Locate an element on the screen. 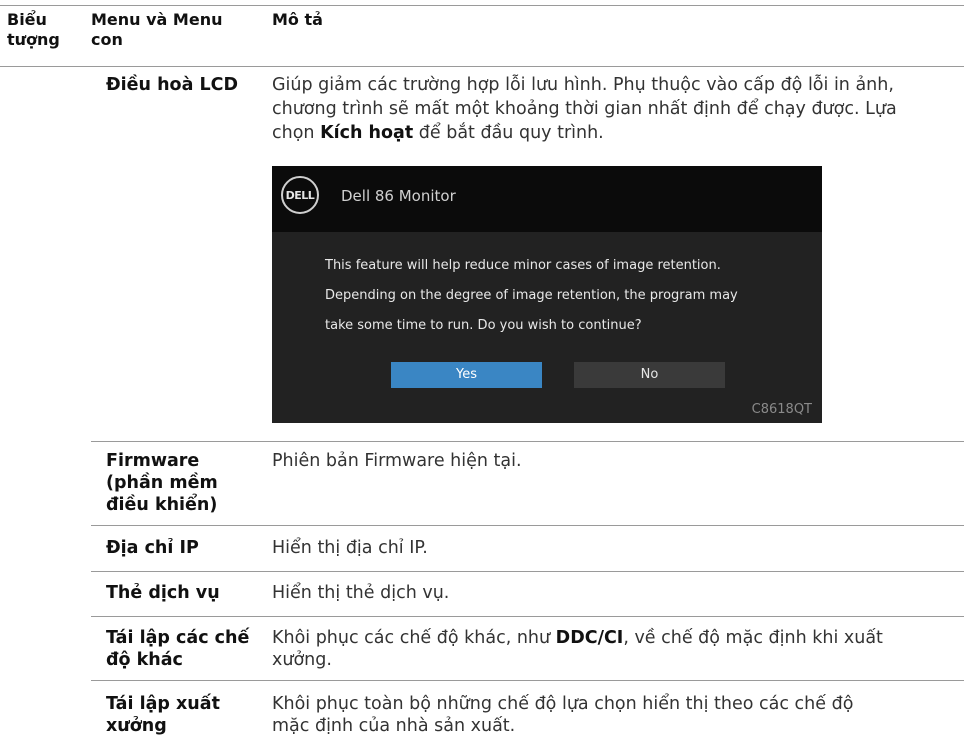 This screenshot has width=964, height=739. menu-factory-reset-line2: xưởng is located at coordinates (136, 726).